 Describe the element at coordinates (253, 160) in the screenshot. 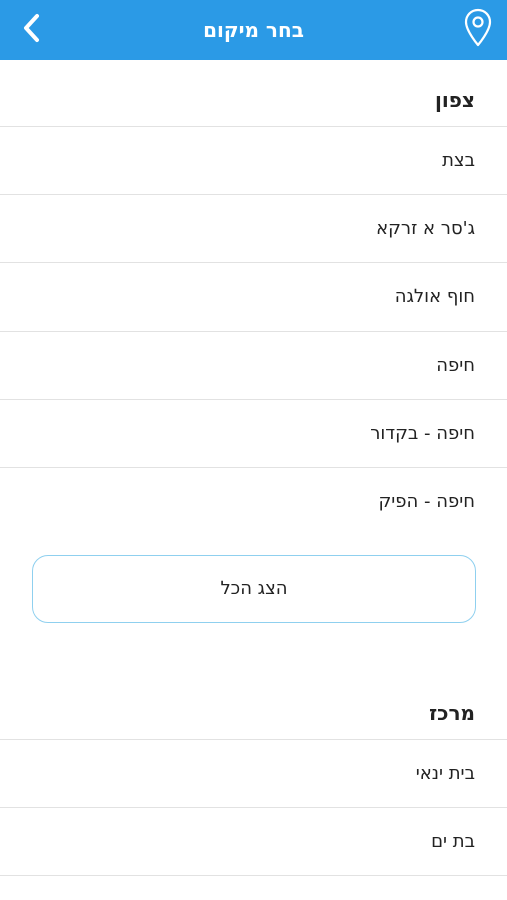

I see `list-item: בצת` at that location.